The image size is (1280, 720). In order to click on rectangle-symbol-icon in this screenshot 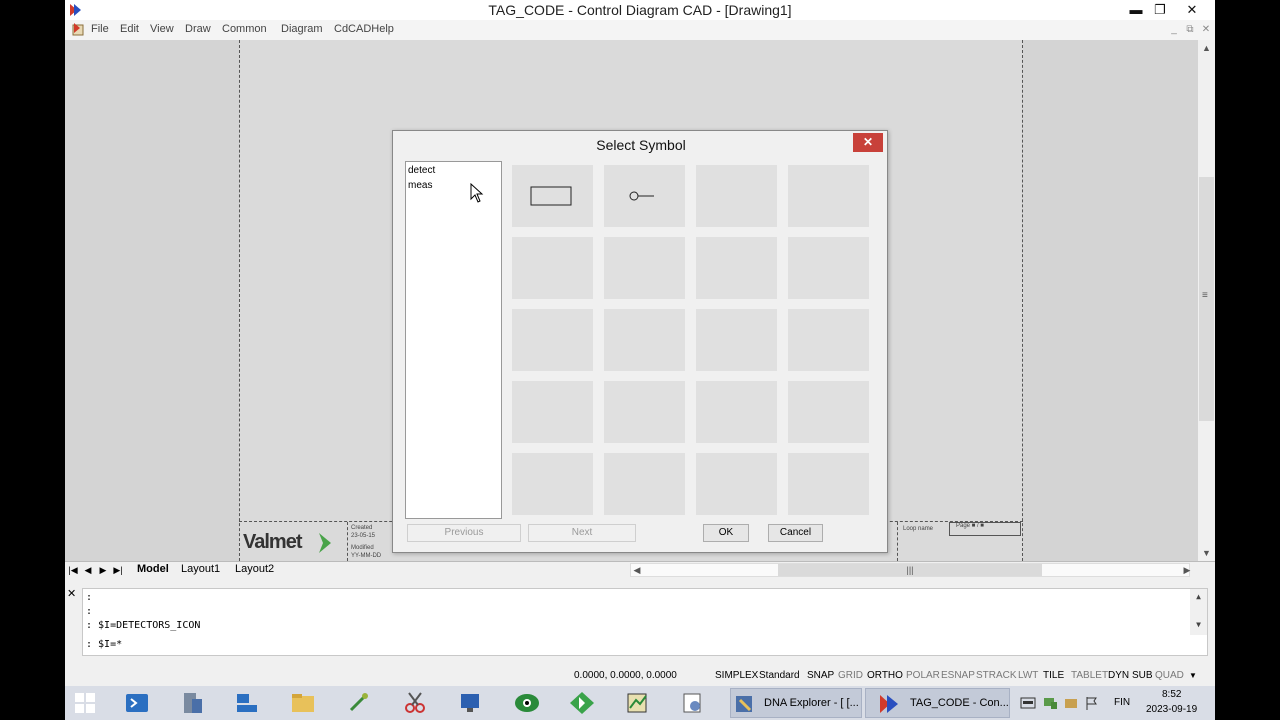, I will do `click(551, 196)`.